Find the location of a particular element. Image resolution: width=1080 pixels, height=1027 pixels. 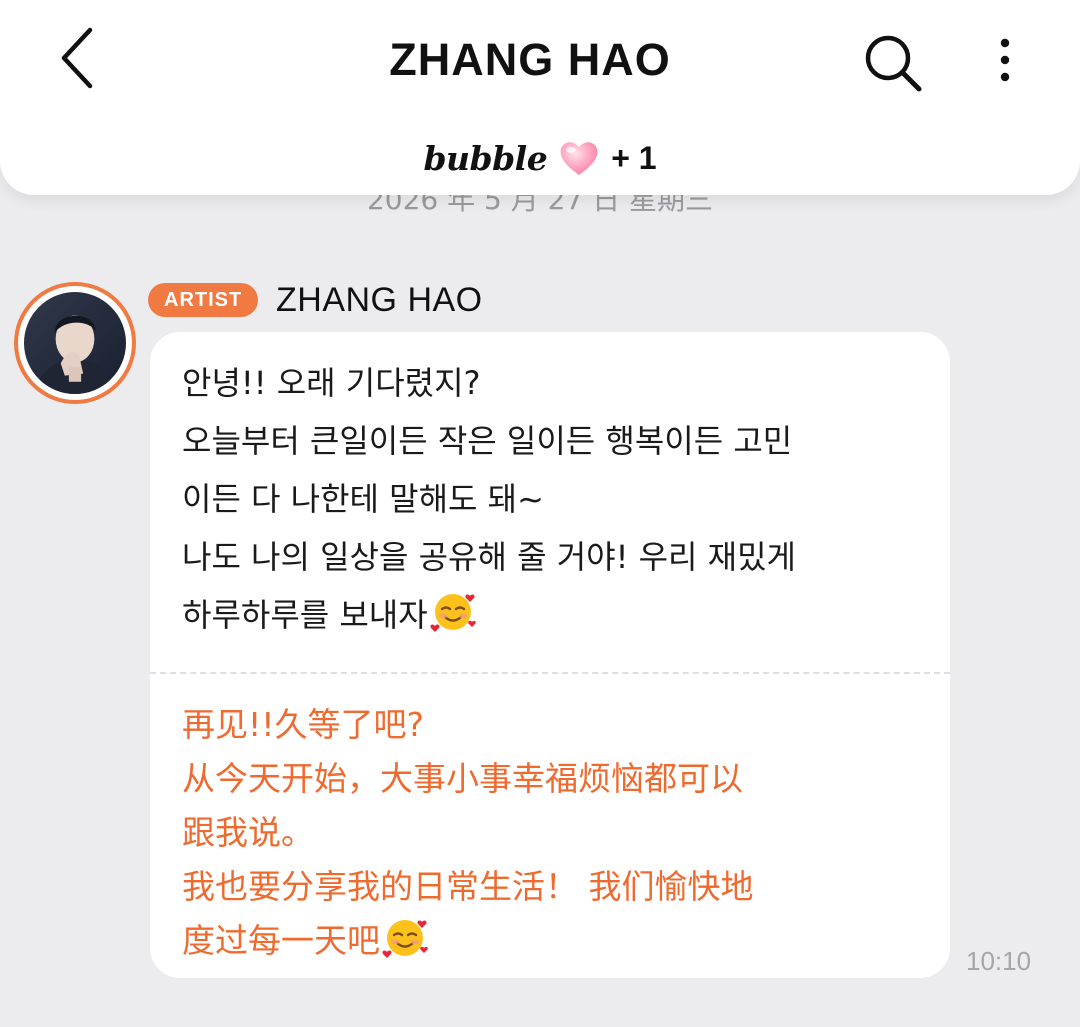

message-line-last: 하루하루를 보내자 is located at coordinates (556, 615).